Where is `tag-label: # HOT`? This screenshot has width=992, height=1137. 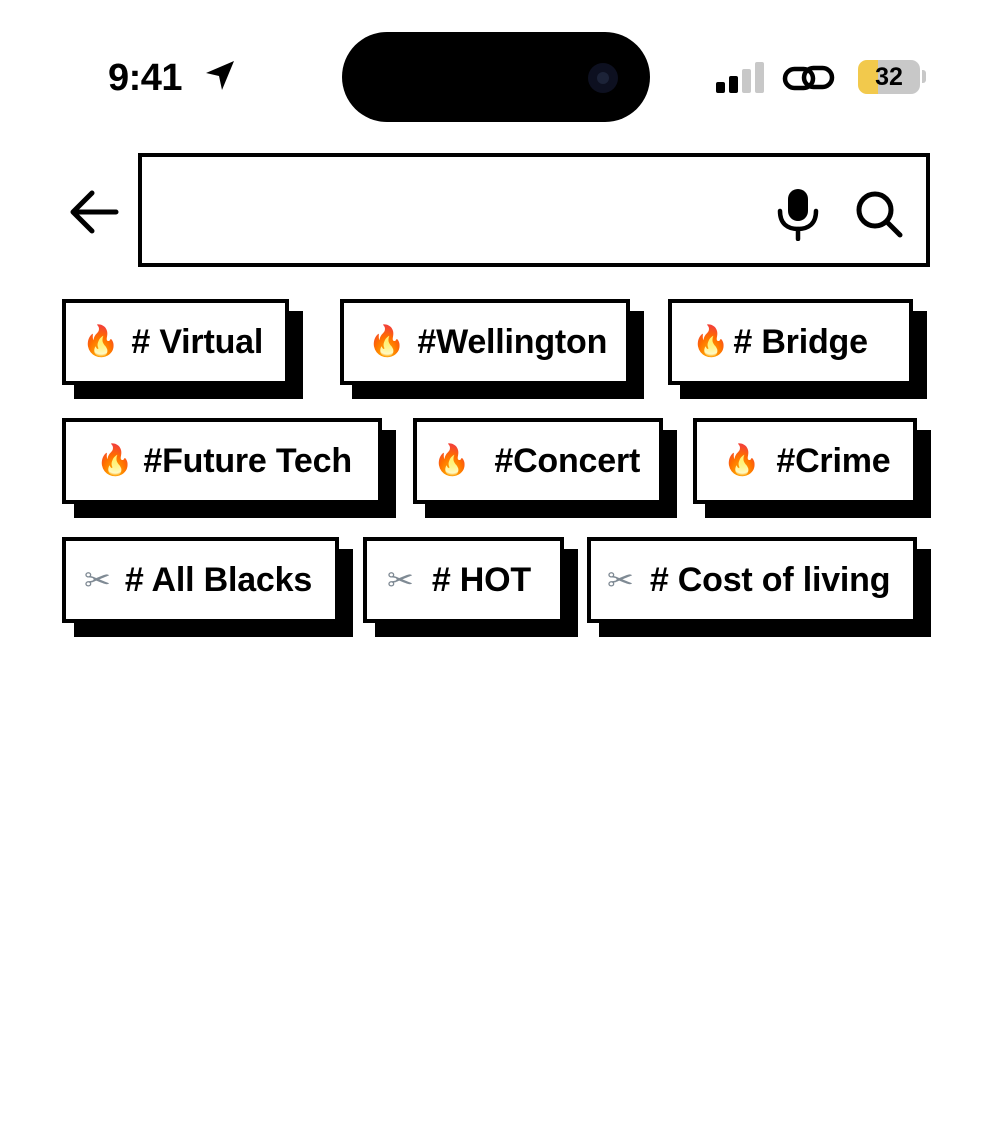
tag-label: # HOT is located at coordinates (481, 580).